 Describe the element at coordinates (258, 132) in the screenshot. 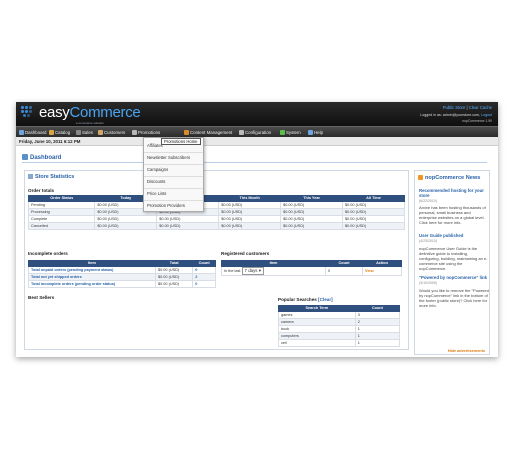

I see `menu-label: Configuration` at that location.